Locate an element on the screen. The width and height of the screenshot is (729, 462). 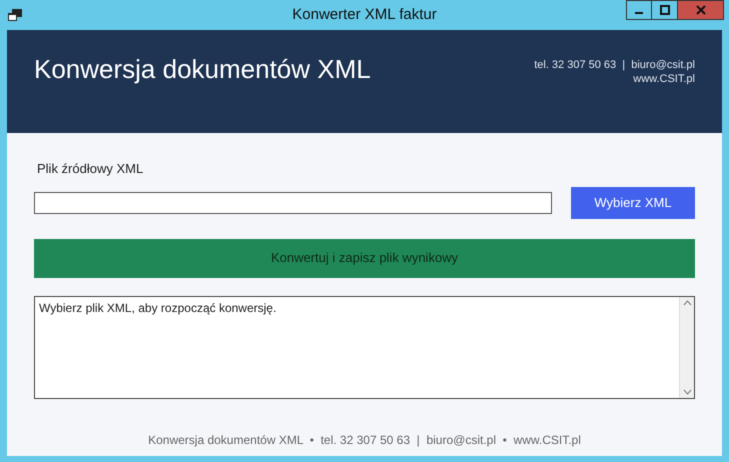
convert-button: Konwertuj i zapisz plik wynikowy is located at coordinates (364, 258).